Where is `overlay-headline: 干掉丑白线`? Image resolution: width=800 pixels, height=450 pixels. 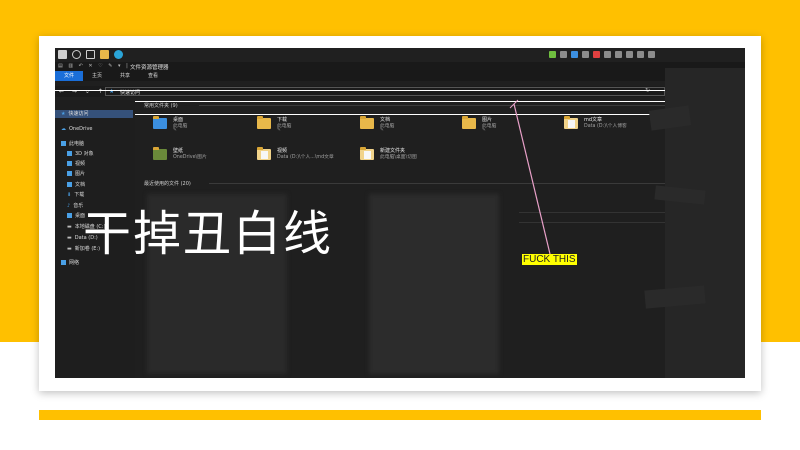
overlay-headline: 干掉丑白线 is located at coordinates (208, 234).